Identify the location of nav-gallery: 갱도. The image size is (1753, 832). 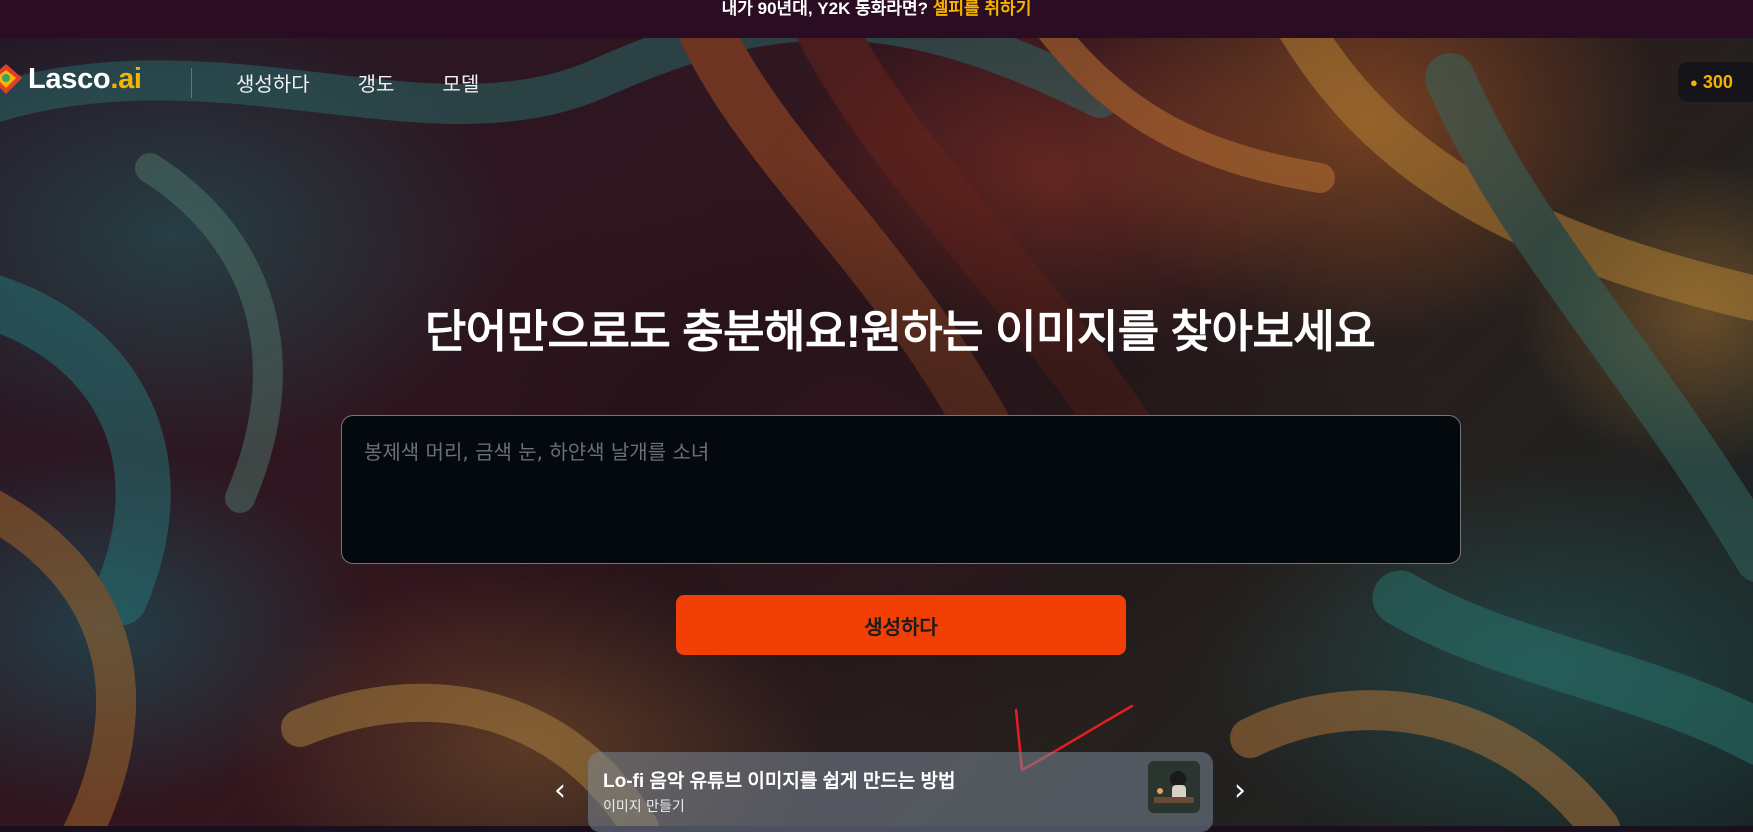
(376, 82).